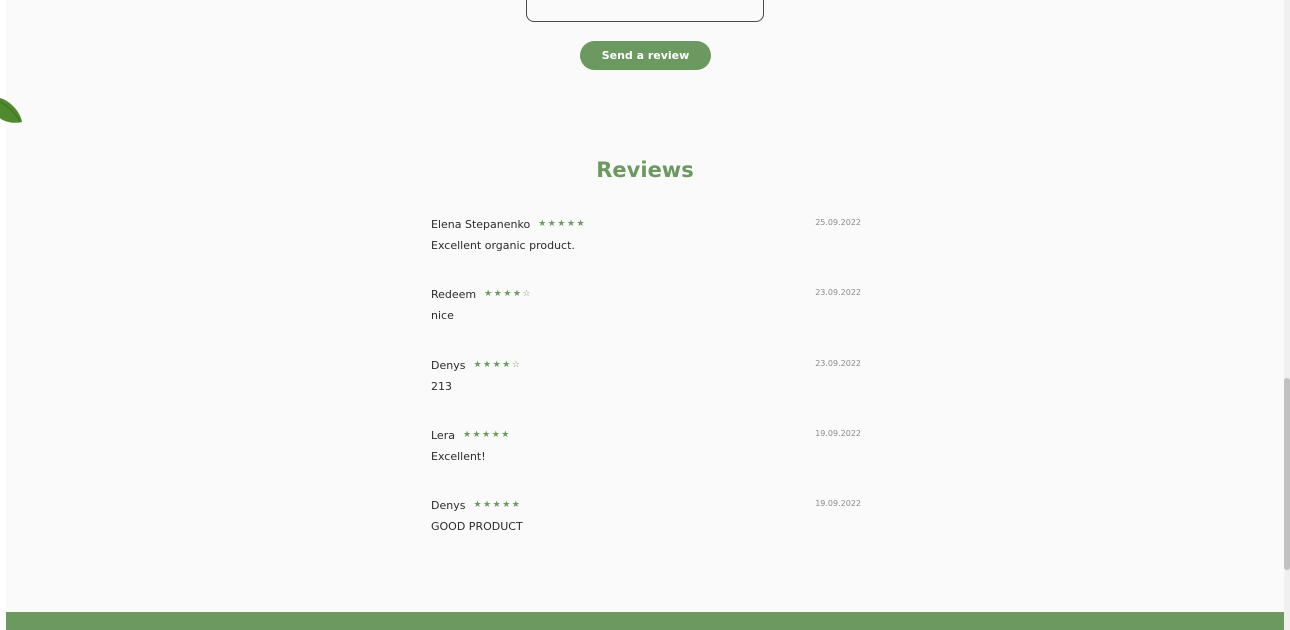 The image size is (1290, 630). Describe the element at coordinates (454, 294) in the screenshot. I see `review-author: Redeem` at that location.